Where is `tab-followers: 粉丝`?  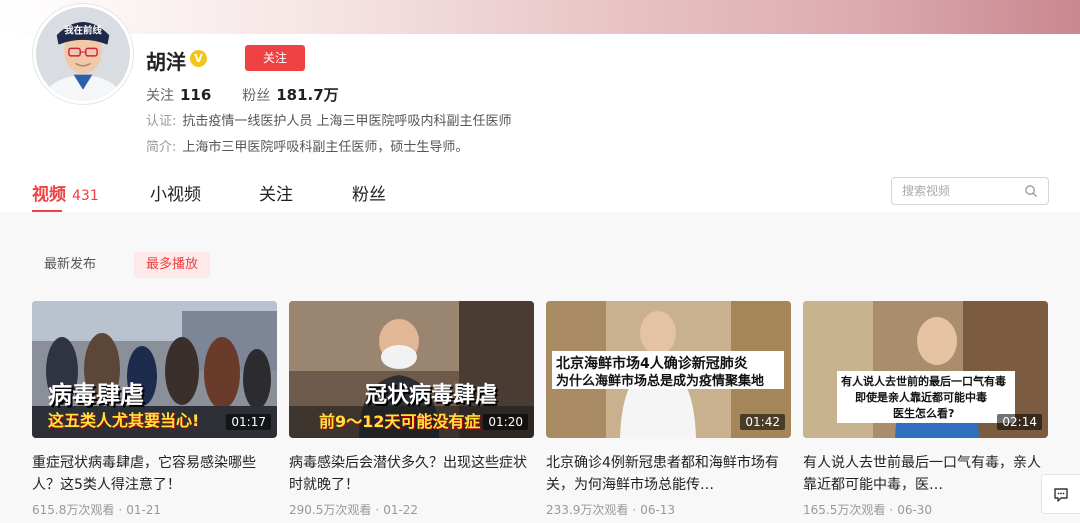 tab-followers: 粉丝 is located at coordinates (369, 192).